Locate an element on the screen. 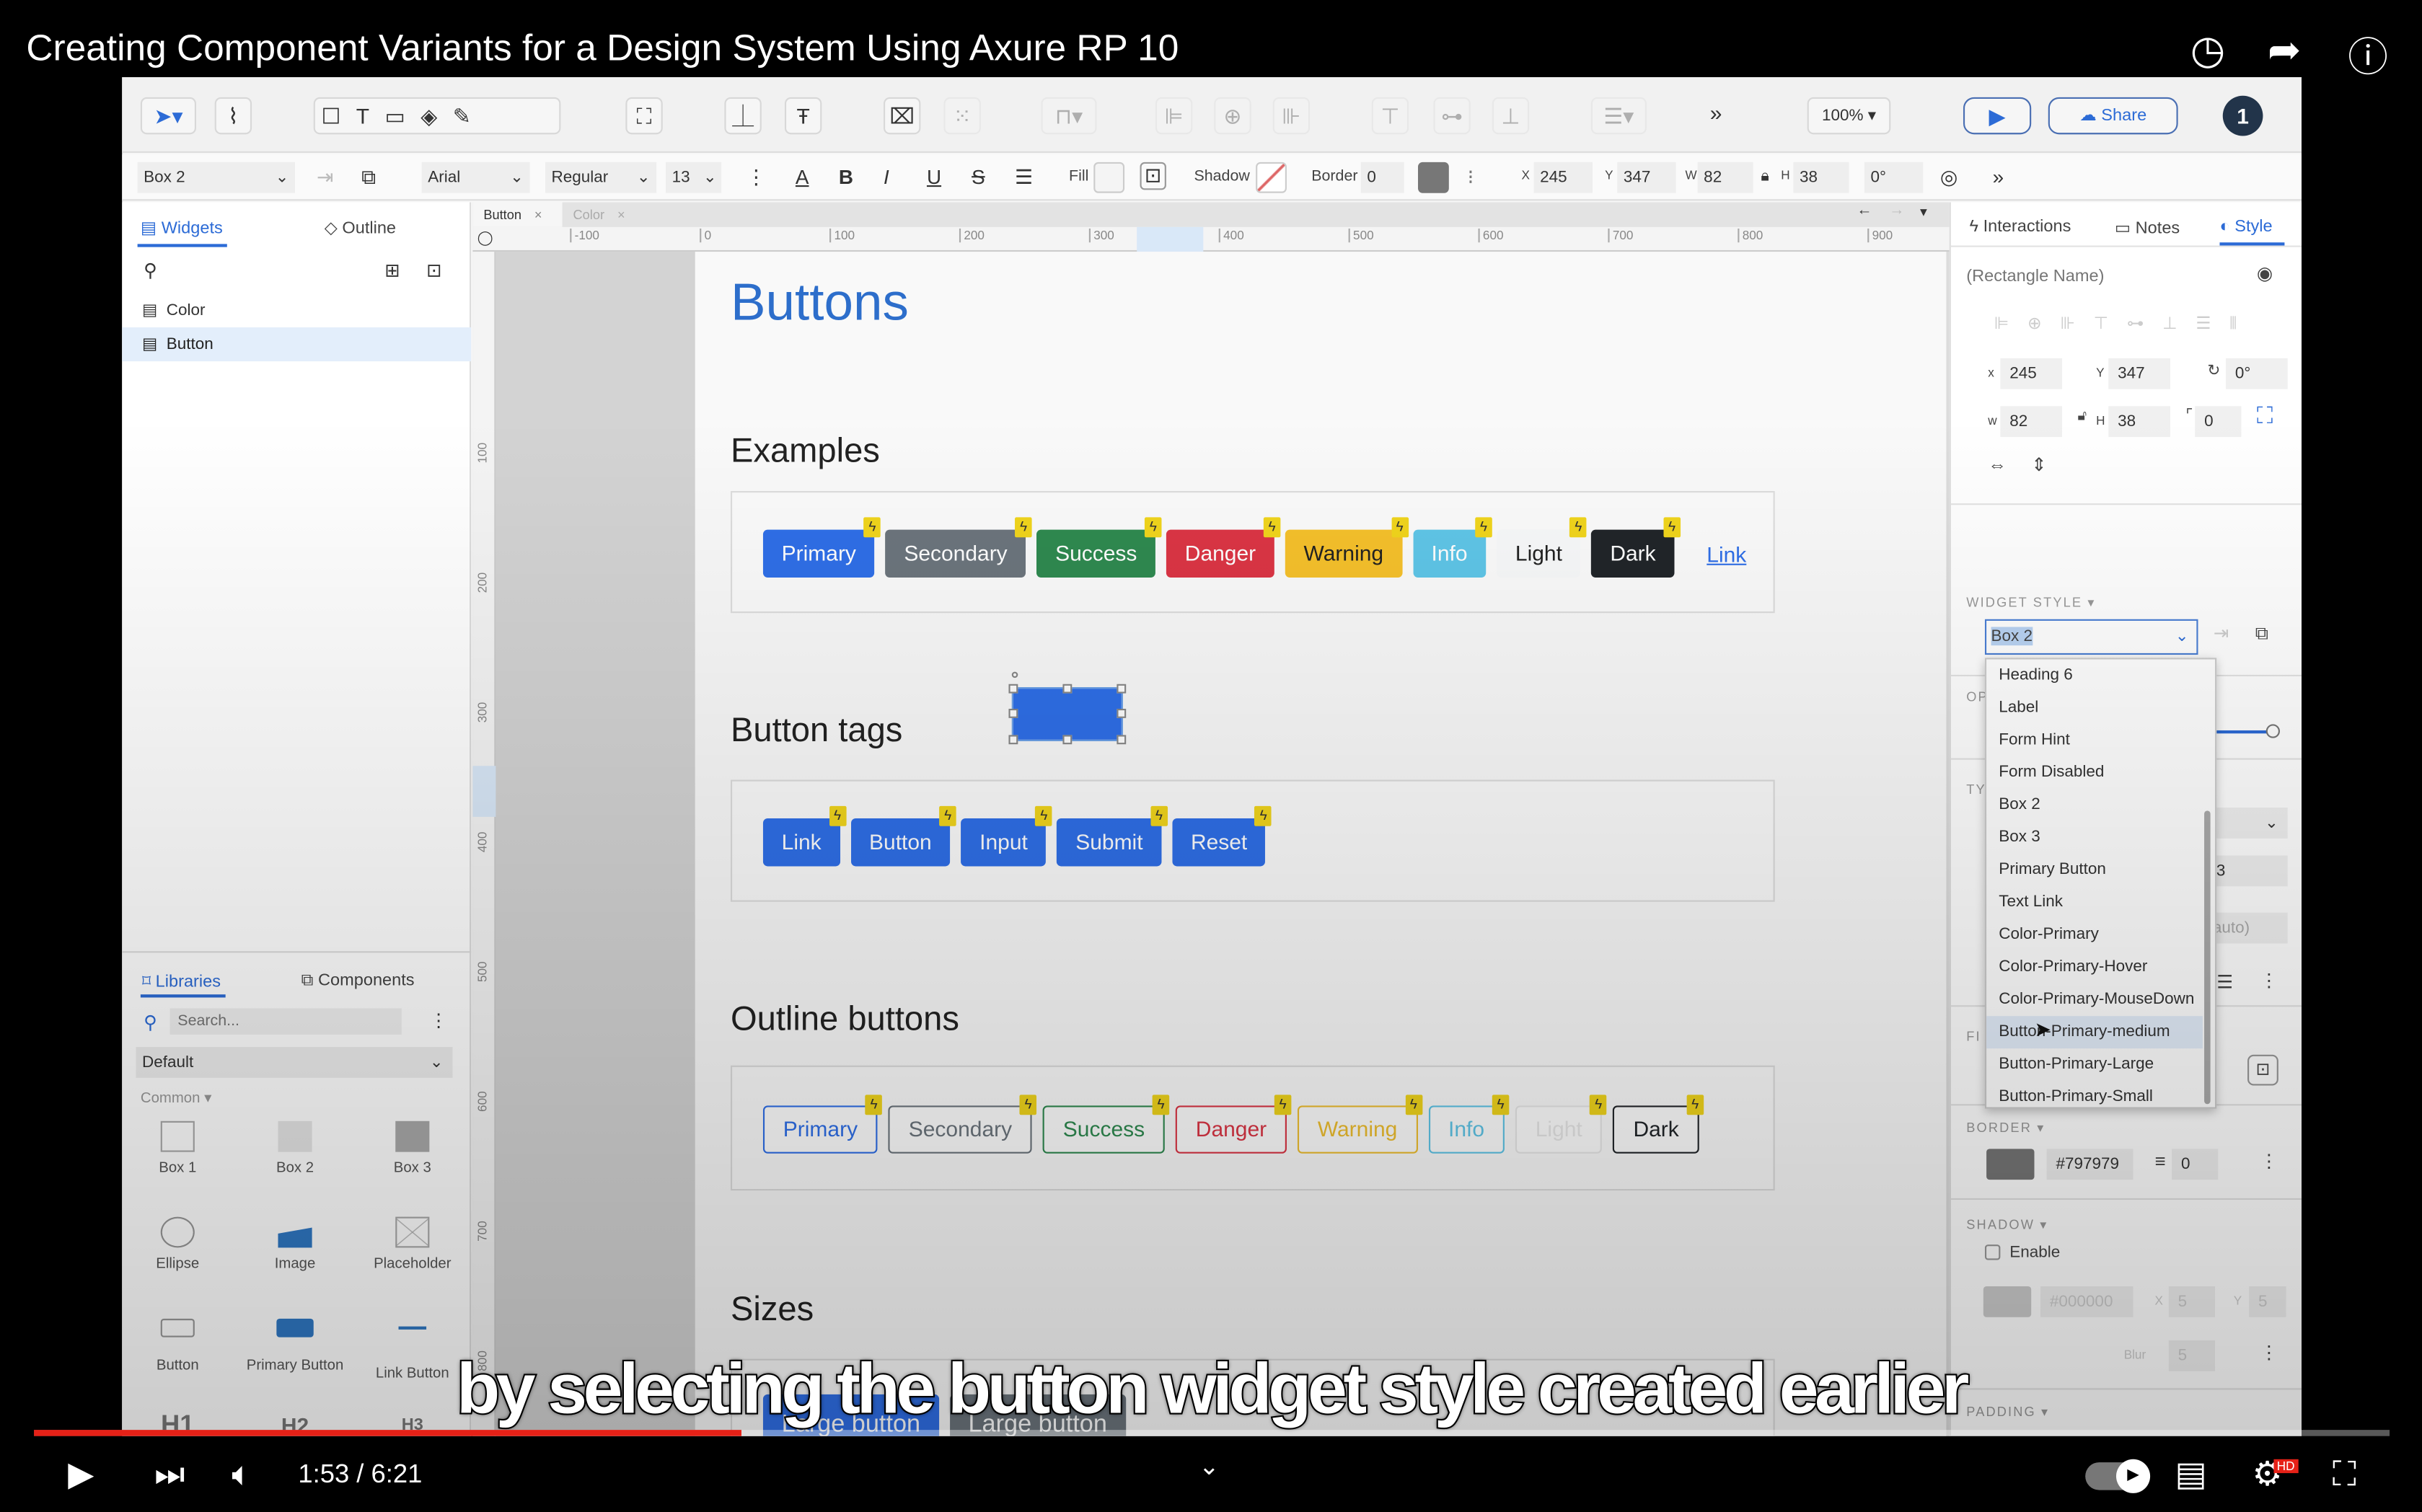  rectangle-icon: ☐ is located at coordinates (338, 115).